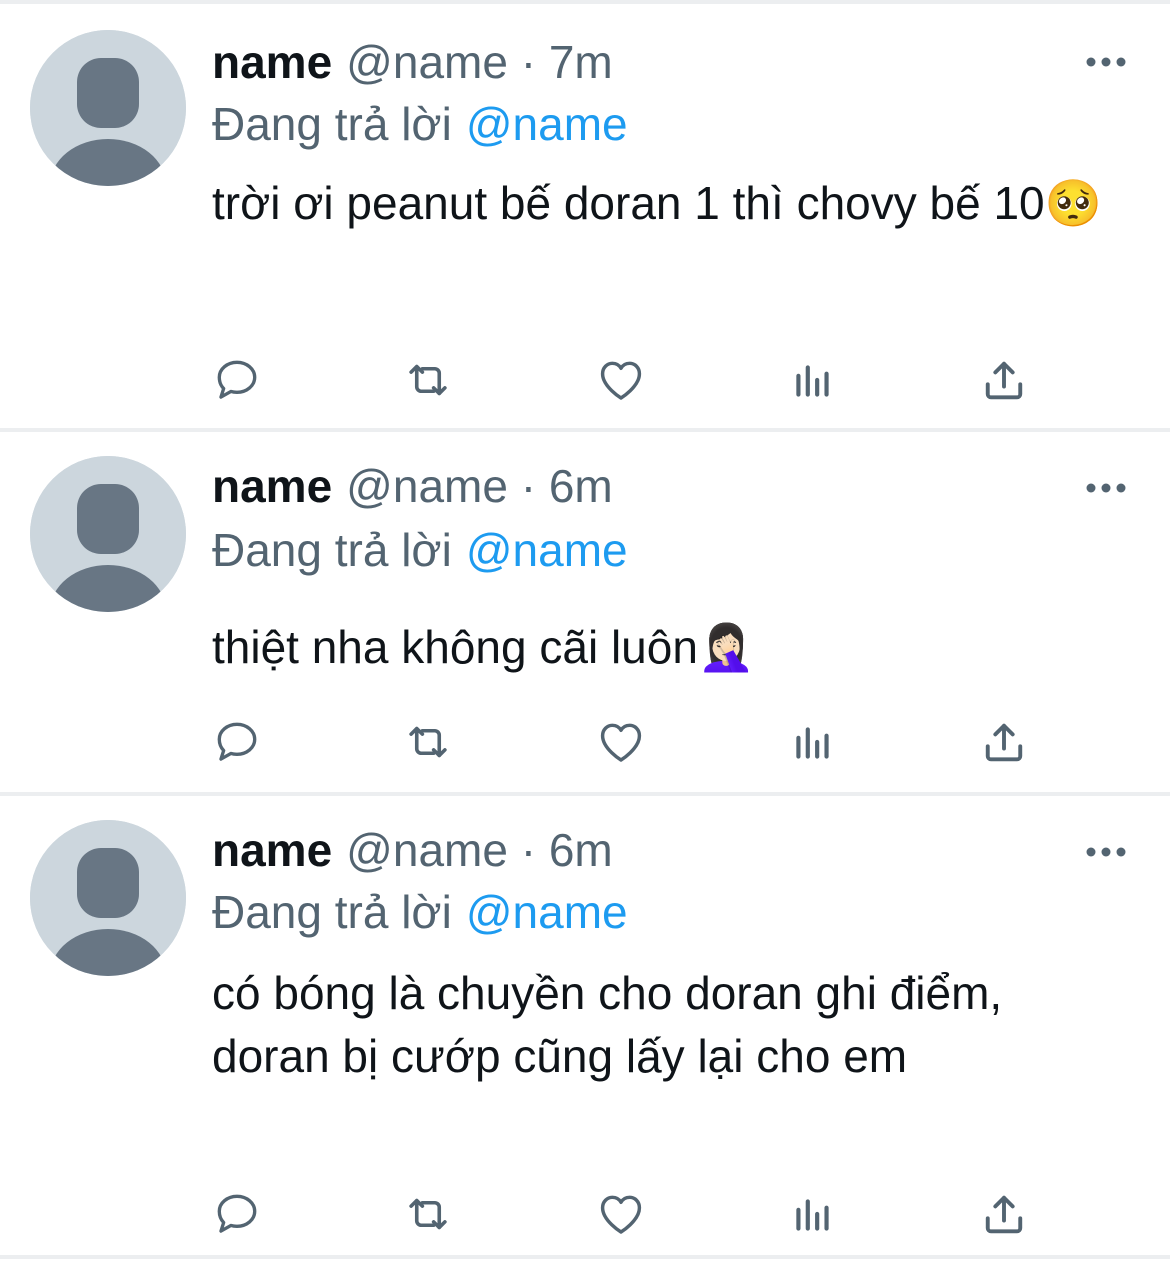 This screenshot has height=1265, width=1170. I want to click on handle-timestamp: @name · 7m, so click(479, 62).